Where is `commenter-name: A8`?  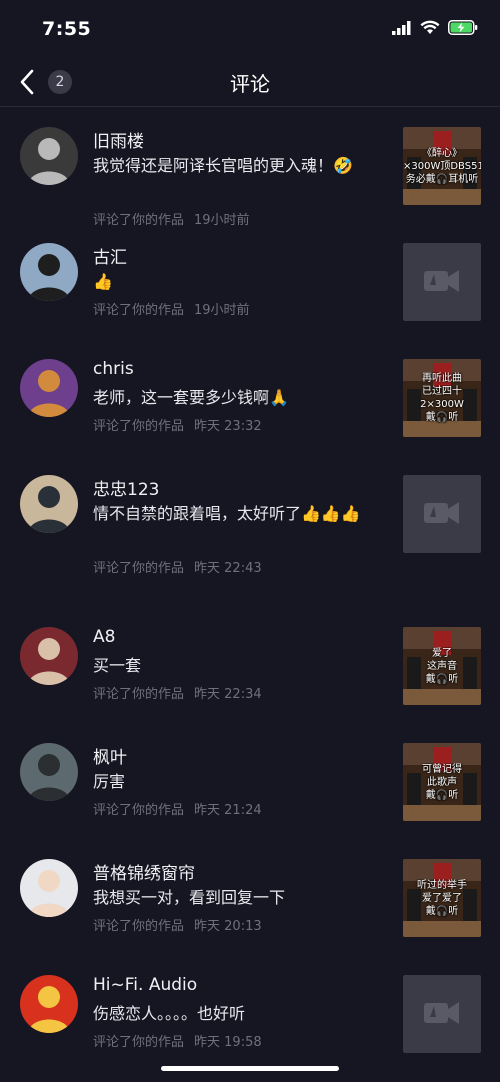
commenter-name: A8 is located at coordinates (104, 637).